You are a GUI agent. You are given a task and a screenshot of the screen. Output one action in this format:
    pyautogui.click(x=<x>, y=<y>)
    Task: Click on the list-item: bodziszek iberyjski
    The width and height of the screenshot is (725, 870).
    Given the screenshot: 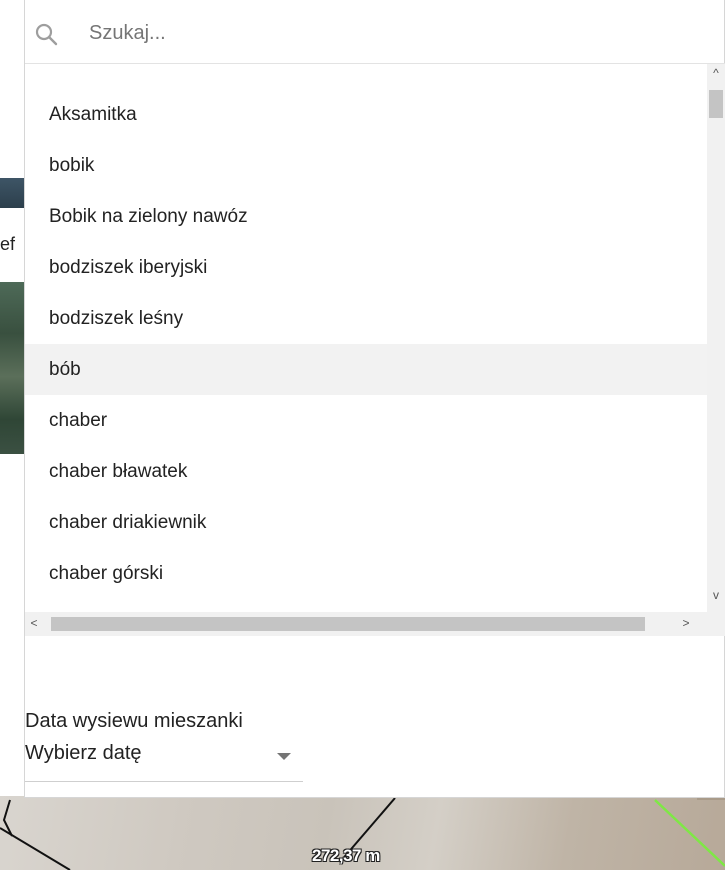 What is the action you would take?
    pyautogui.click(x=366, y=267)
    